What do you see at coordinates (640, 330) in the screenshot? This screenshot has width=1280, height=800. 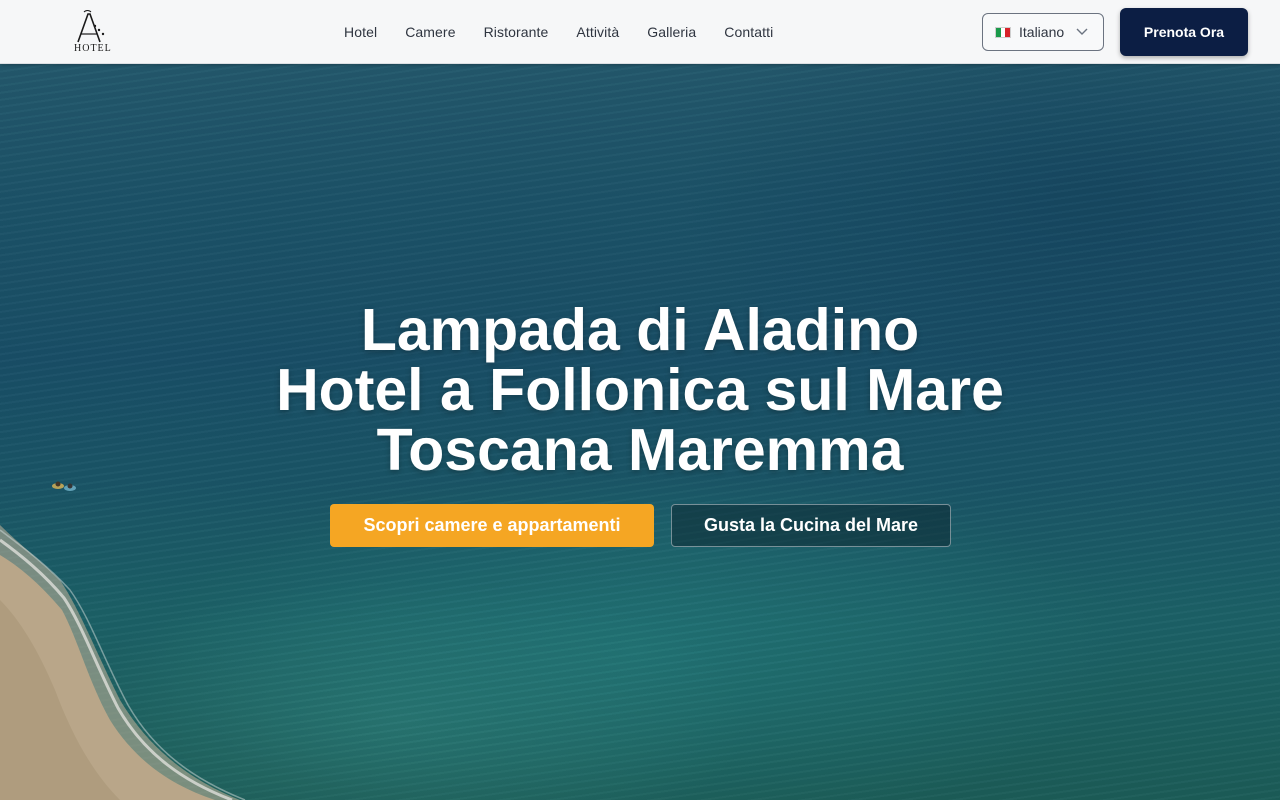 I see `hero-title-line-1: Lampada di Aladino` at bounding box center [640, 330].